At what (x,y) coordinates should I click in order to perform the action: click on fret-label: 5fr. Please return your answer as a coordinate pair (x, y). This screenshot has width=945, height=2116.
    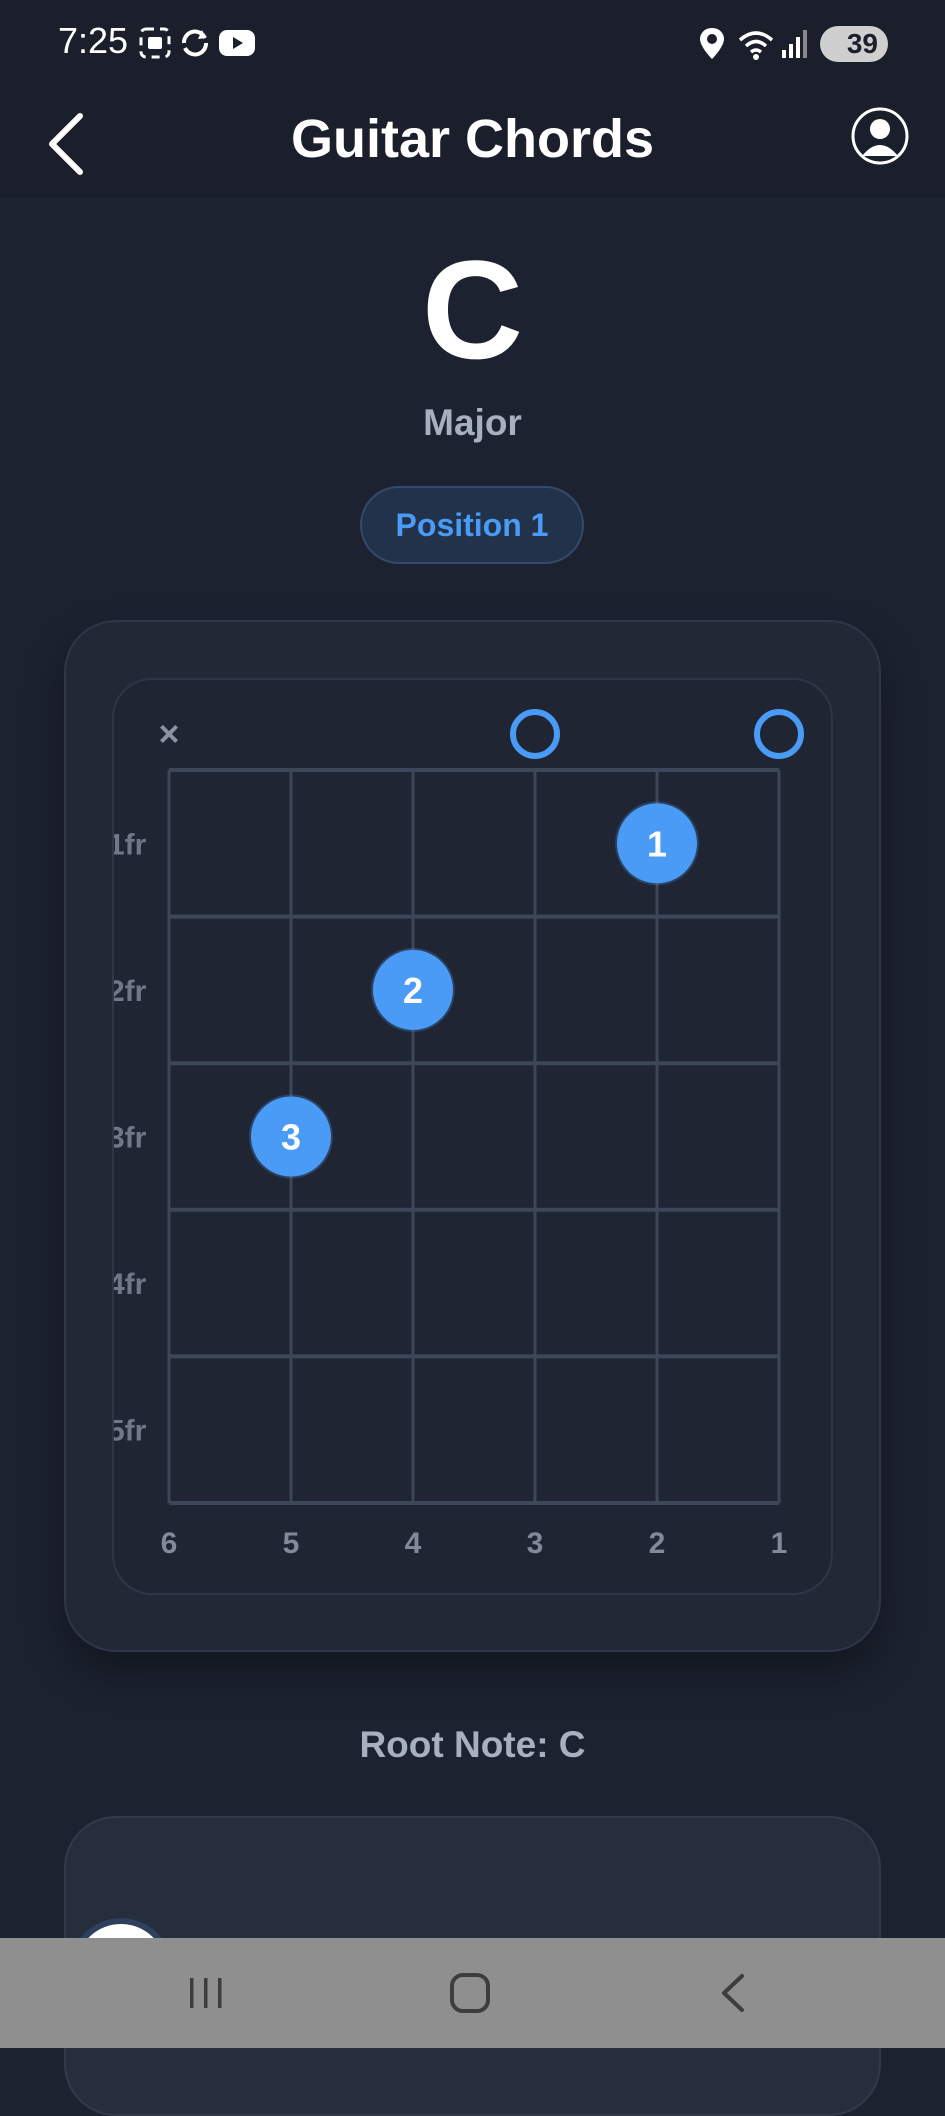
    Looking at the image, I should click on (130, 1431).